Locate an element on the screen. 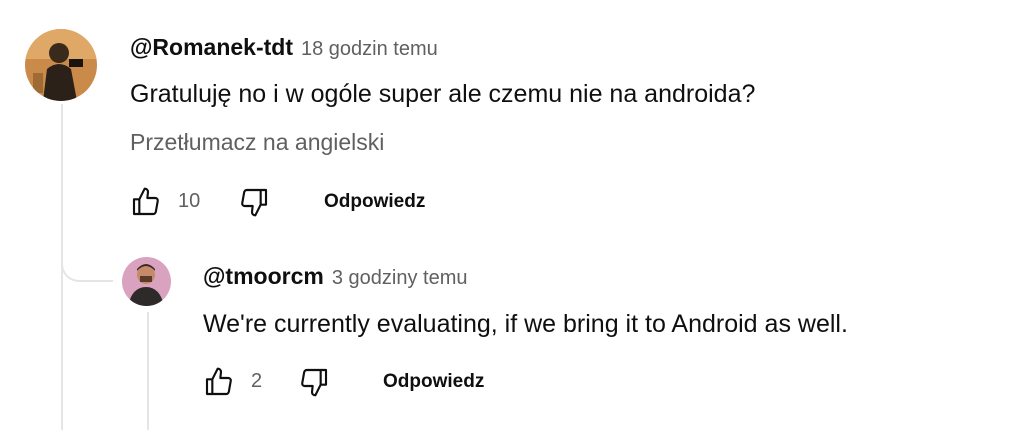  comment-reply-button: Odpowiedz is located at coordinates (374, 202).